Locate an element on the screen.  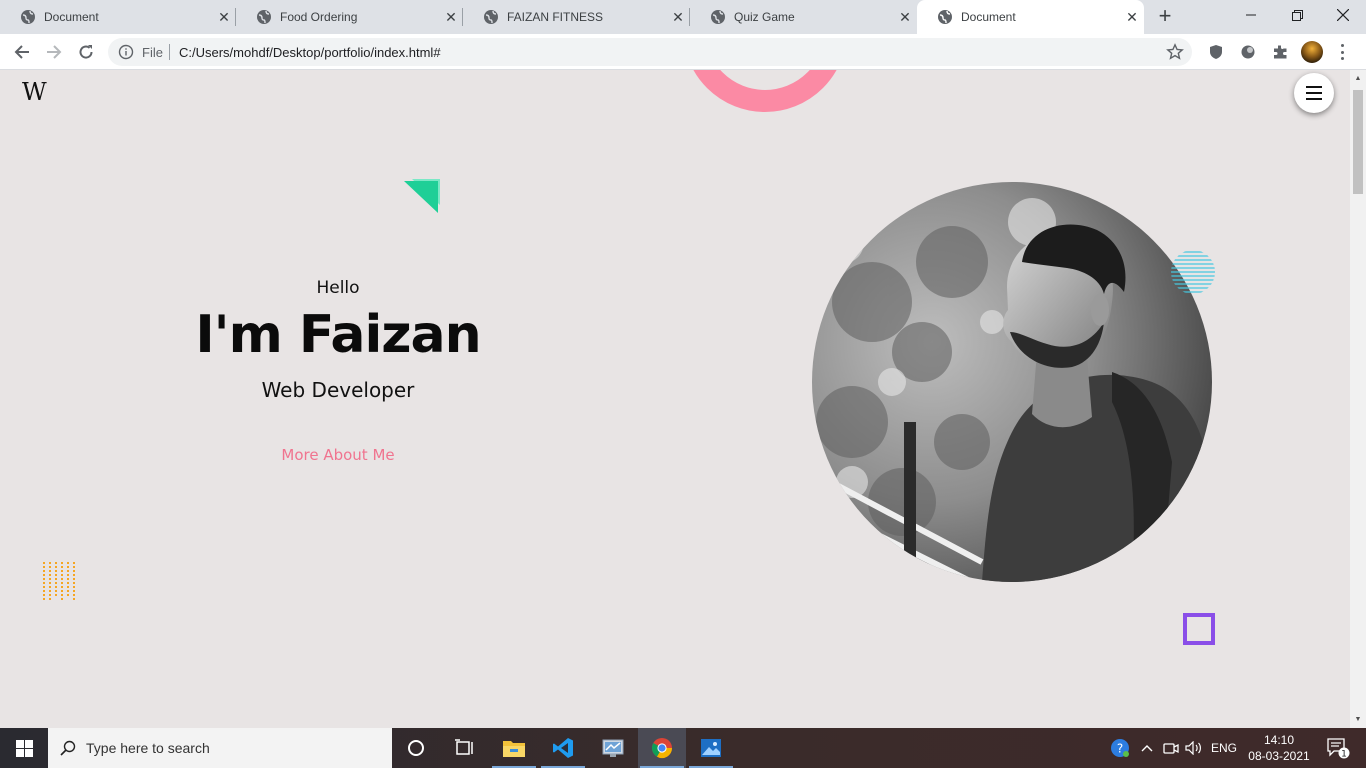
vscode-icon is located at coordinates (563, 748).